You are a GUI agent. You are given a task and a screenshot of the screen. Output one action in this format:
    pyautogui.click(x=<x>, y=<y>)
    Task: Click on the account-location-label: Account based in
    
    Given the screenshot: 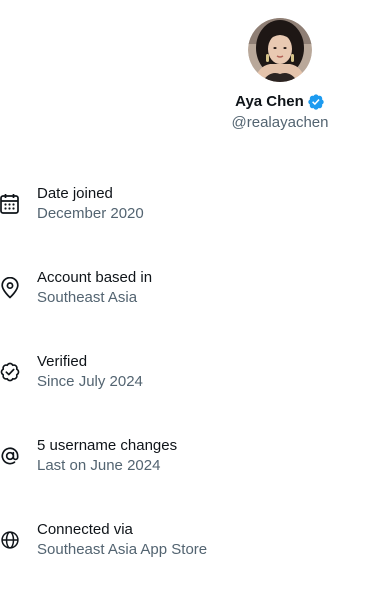 What is the action you would take?
    pyautogui.click(x=95, y=277)
    